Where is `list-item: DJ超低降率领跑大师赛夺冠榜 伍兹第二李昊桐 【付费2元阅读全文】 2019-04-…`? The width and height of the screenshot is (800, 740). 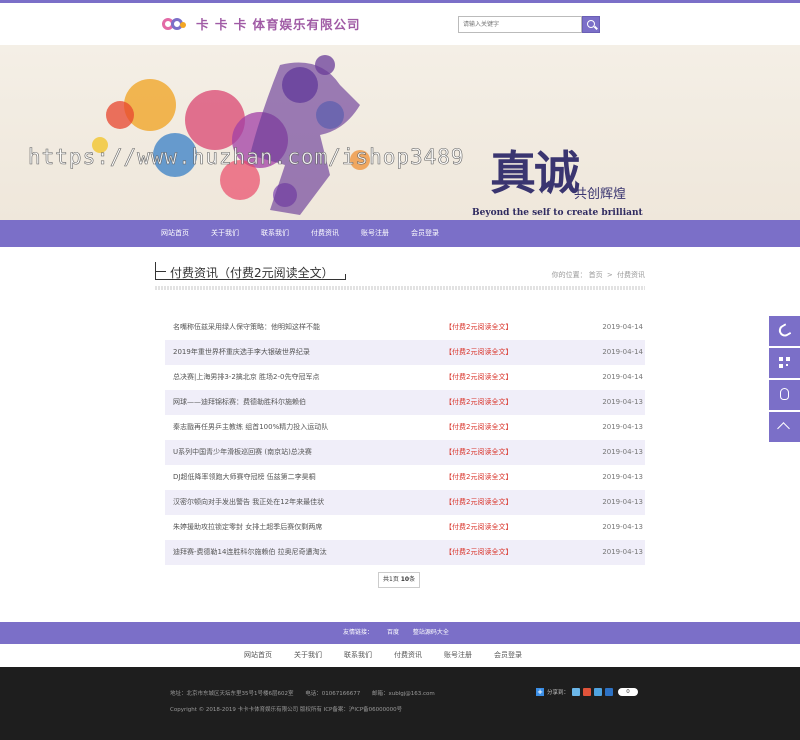 list-item: DJ超低降率领跑大师赛夺冠榜 伍兹第二李昊桐 【付费2元阅读全文】 2019-04-… is located at coordinates (405, 477).